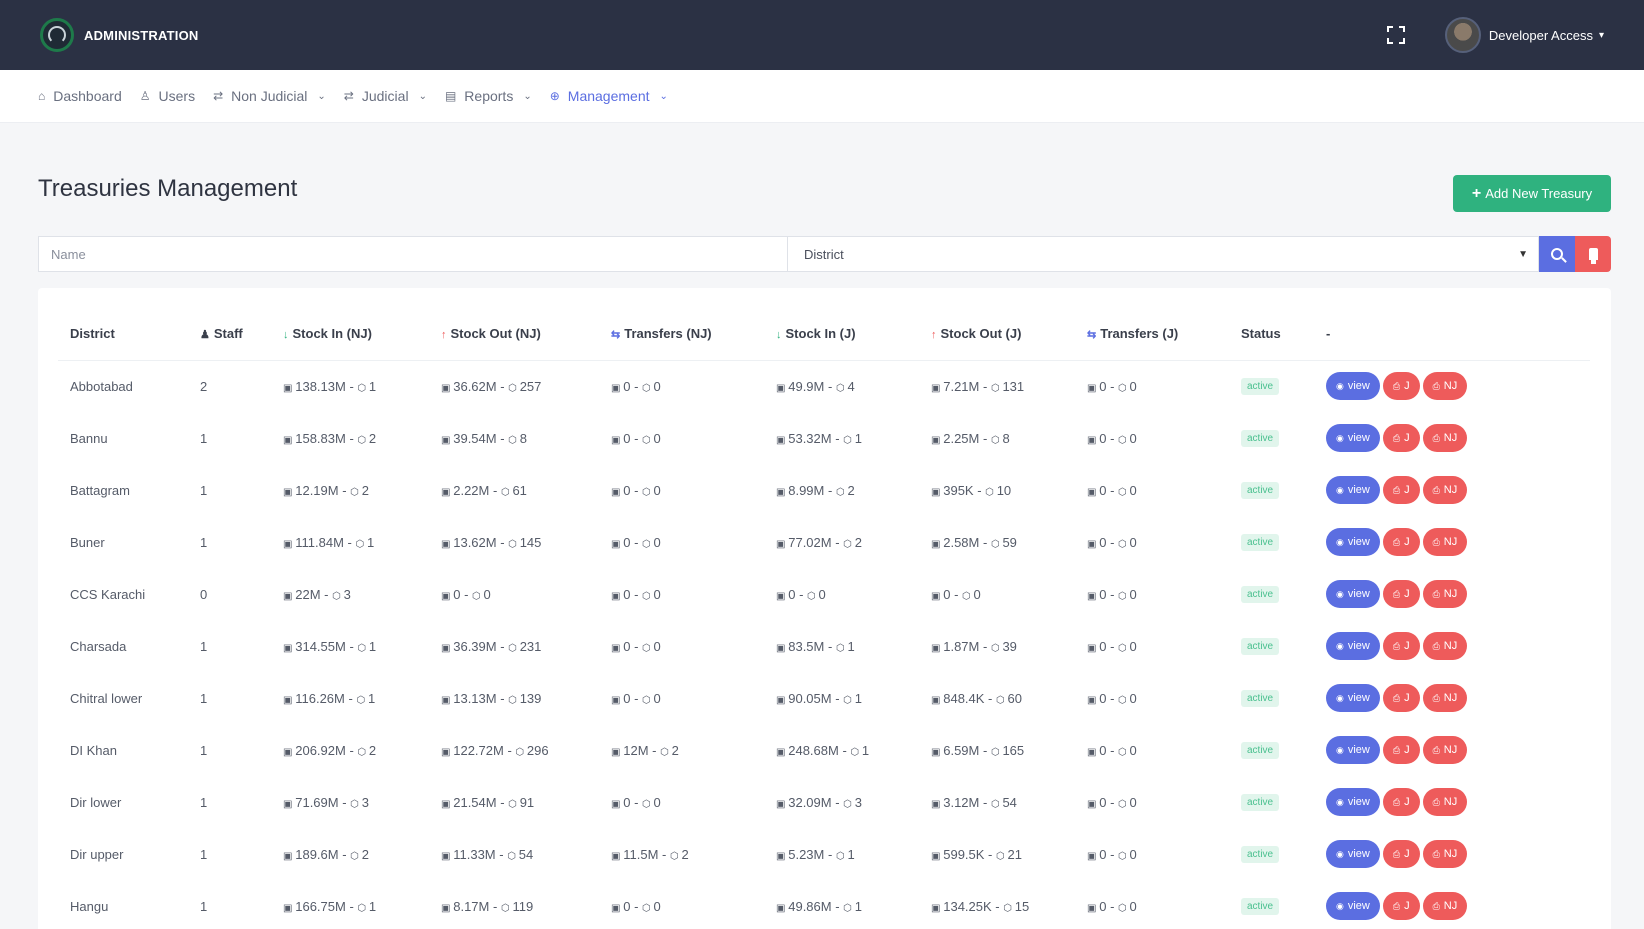 This screenshot has height=929, width=1644. What do you see at coordinates (616, 335) in the screenshot?
I see `transfer-icon: ⇆` at bounding box center [616, 335].